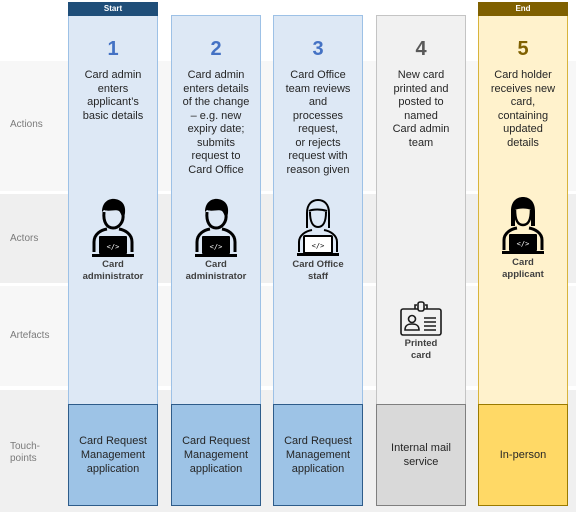 This screenshot has height=512, width=576. What do you see at coordinates (113, 88) in the screenshot?
I see `action-line: enters` at bounding box center [113, 88].